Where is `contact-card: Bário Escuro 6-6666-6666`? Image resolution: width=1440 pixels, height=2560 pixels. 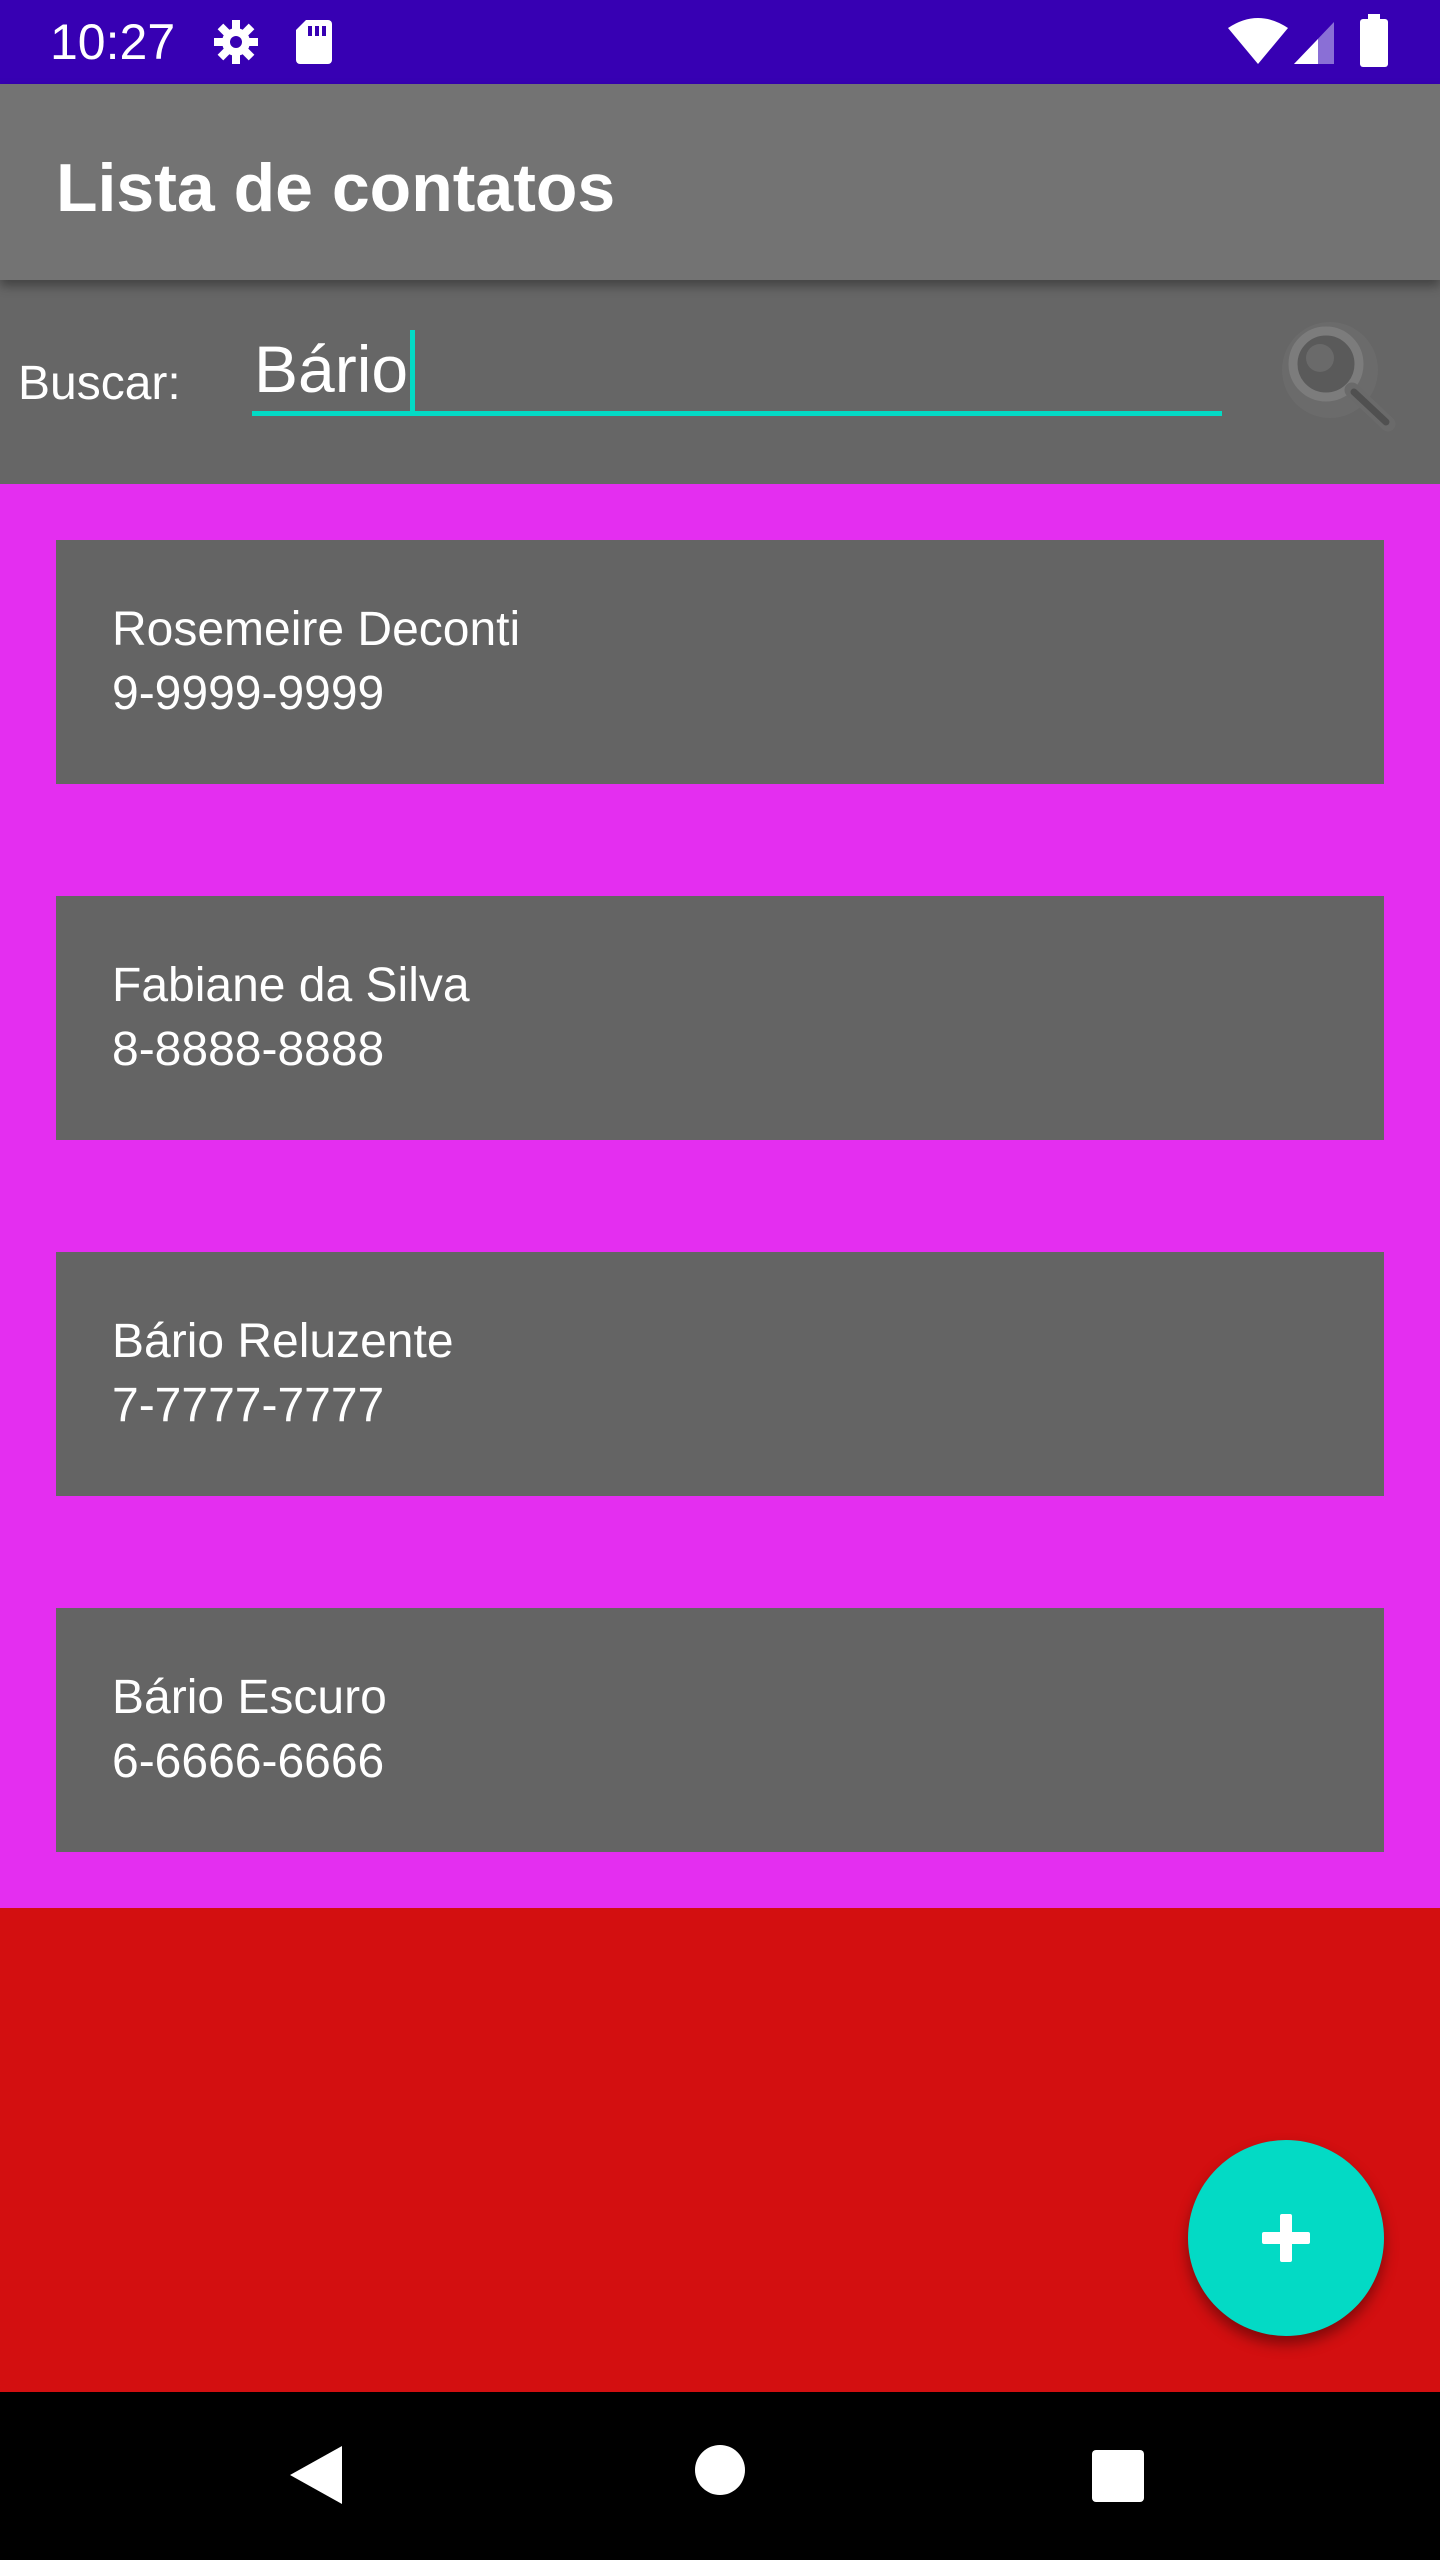 contact-card: Bário Escuro 6-6666-6666 is located at coordinates (720, 1730).